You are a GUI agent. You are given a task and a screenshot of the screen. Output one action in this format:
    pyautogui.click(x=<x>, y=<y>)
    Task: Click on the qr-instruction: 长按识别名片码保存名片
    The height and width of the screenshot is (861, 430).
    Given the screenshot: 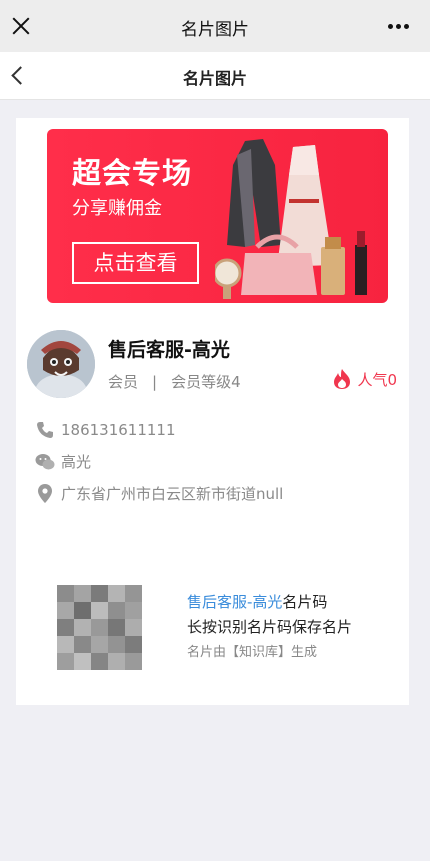 What is the action you would take?
    pyautogui.click(x=270, y=627)
    